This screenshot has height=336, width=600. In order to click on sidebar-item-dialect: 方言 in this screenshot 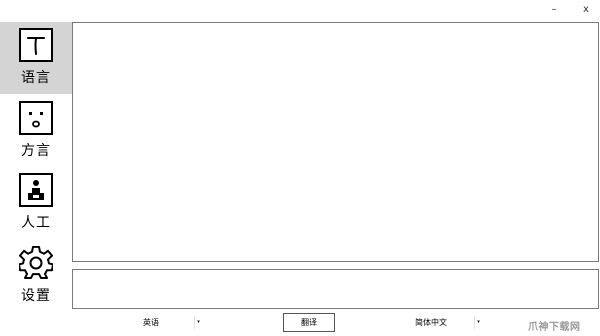, I will do `click(36, 131)`.